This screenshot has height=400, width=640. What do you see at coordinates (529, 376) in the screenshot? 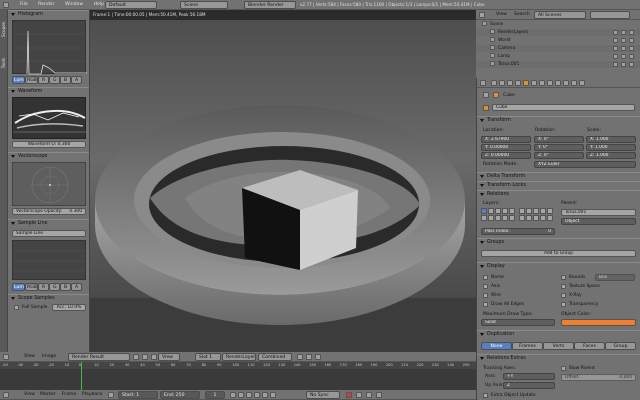
I see `track-axis-select: +Y` at bounding box center [529, 376].